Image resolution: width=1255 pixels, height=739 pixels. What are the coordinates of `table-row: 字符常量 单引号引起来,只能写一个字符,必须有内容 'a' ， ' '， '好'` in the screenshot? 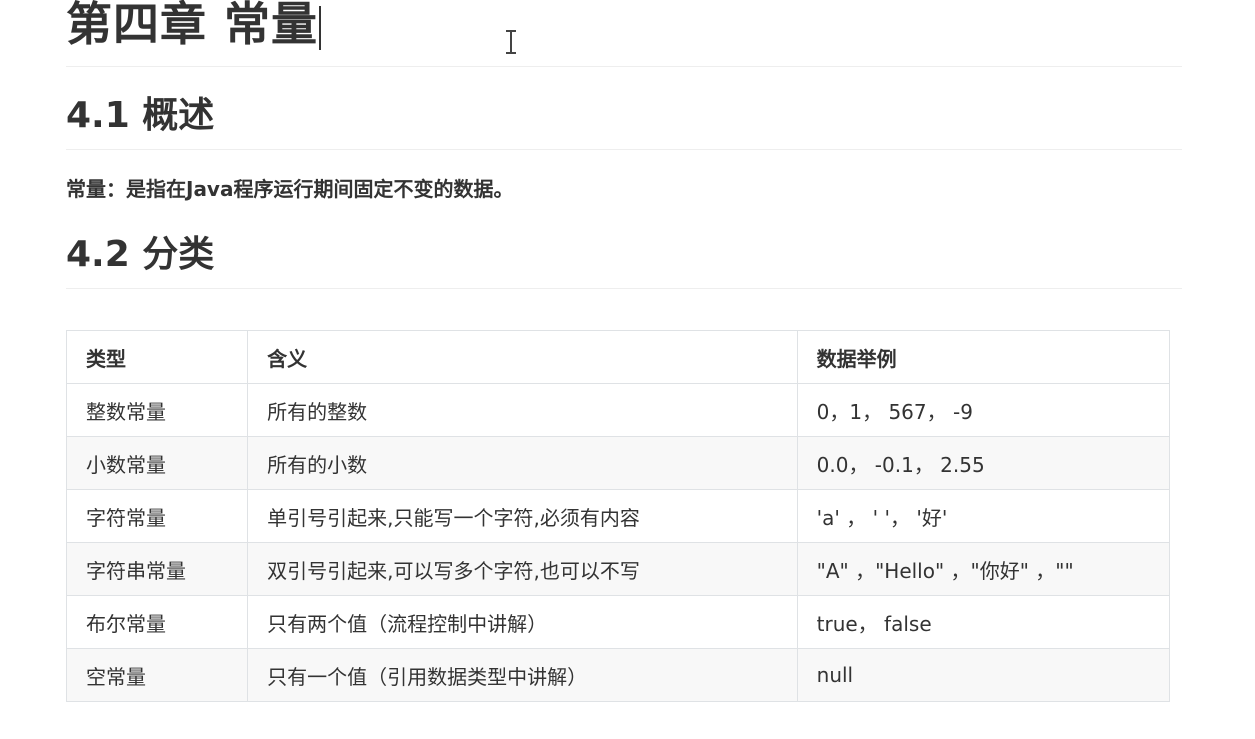 It's located at (618, 516).